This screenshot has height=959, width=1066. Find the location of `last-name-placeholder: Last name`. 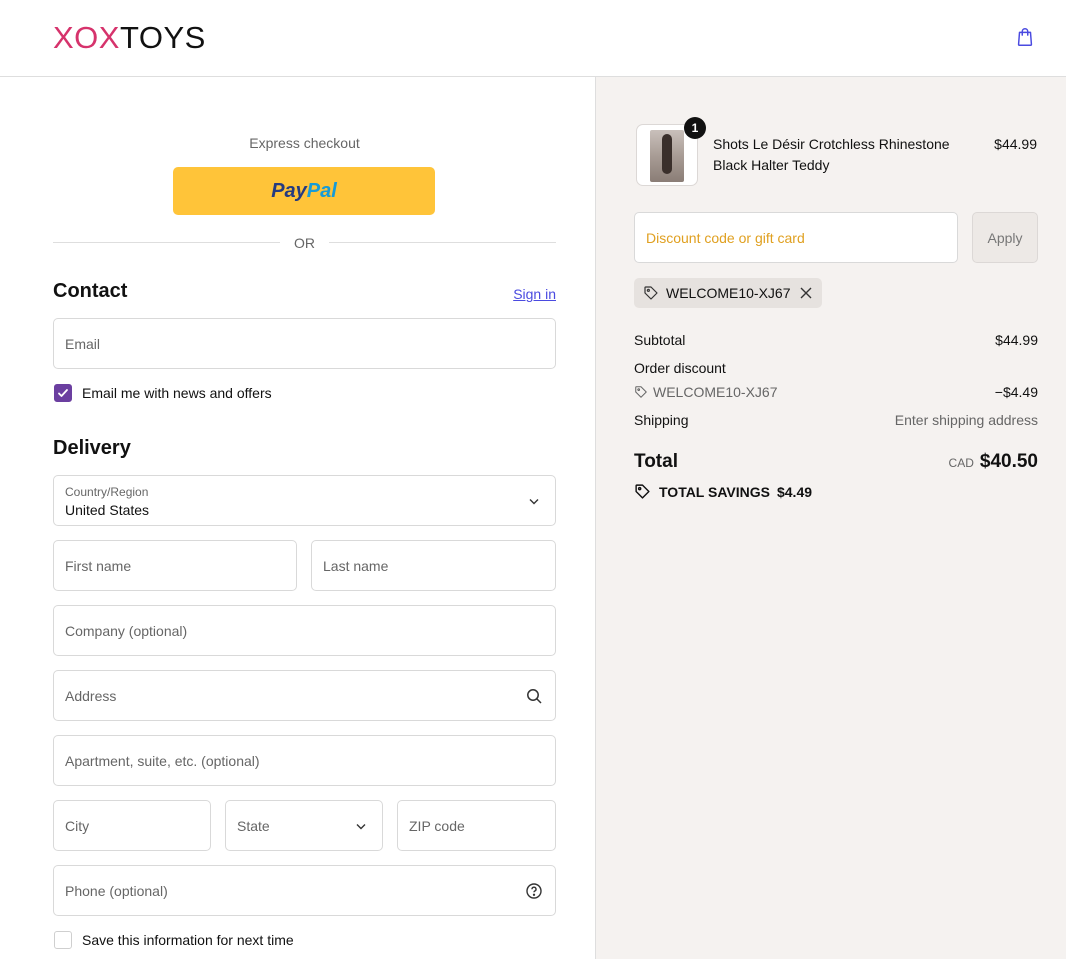

last-name-placeholder: Last name is located at coordinates (356, 566).